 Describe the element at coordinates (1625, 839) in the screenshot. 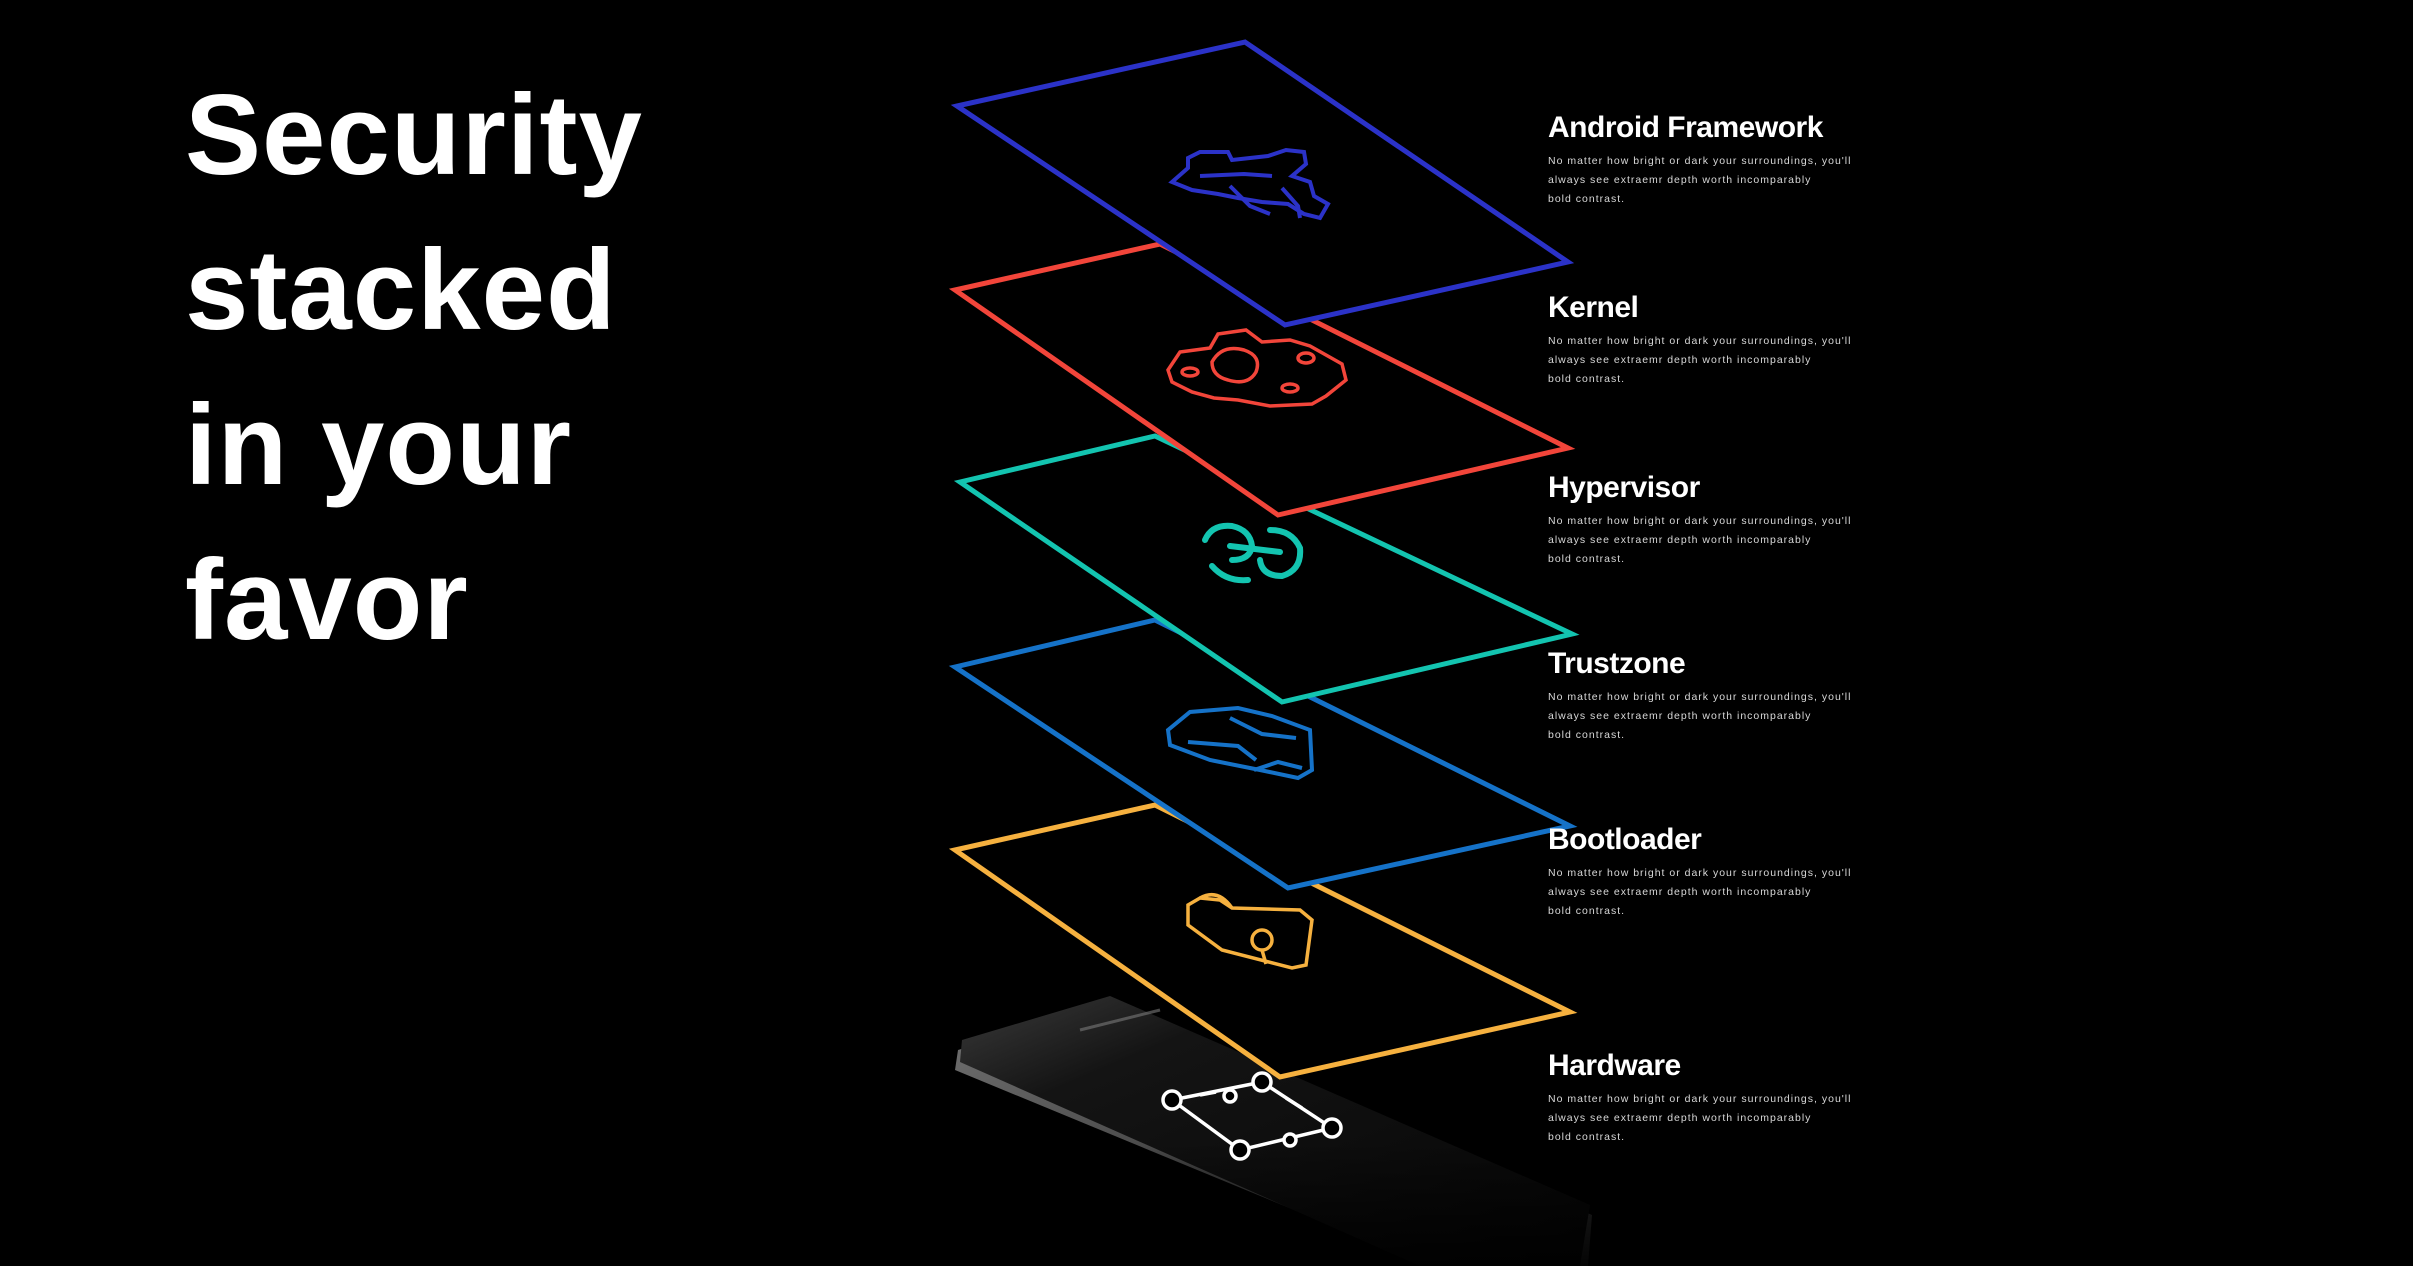

I see `layer-title: Bootloader` at that location.